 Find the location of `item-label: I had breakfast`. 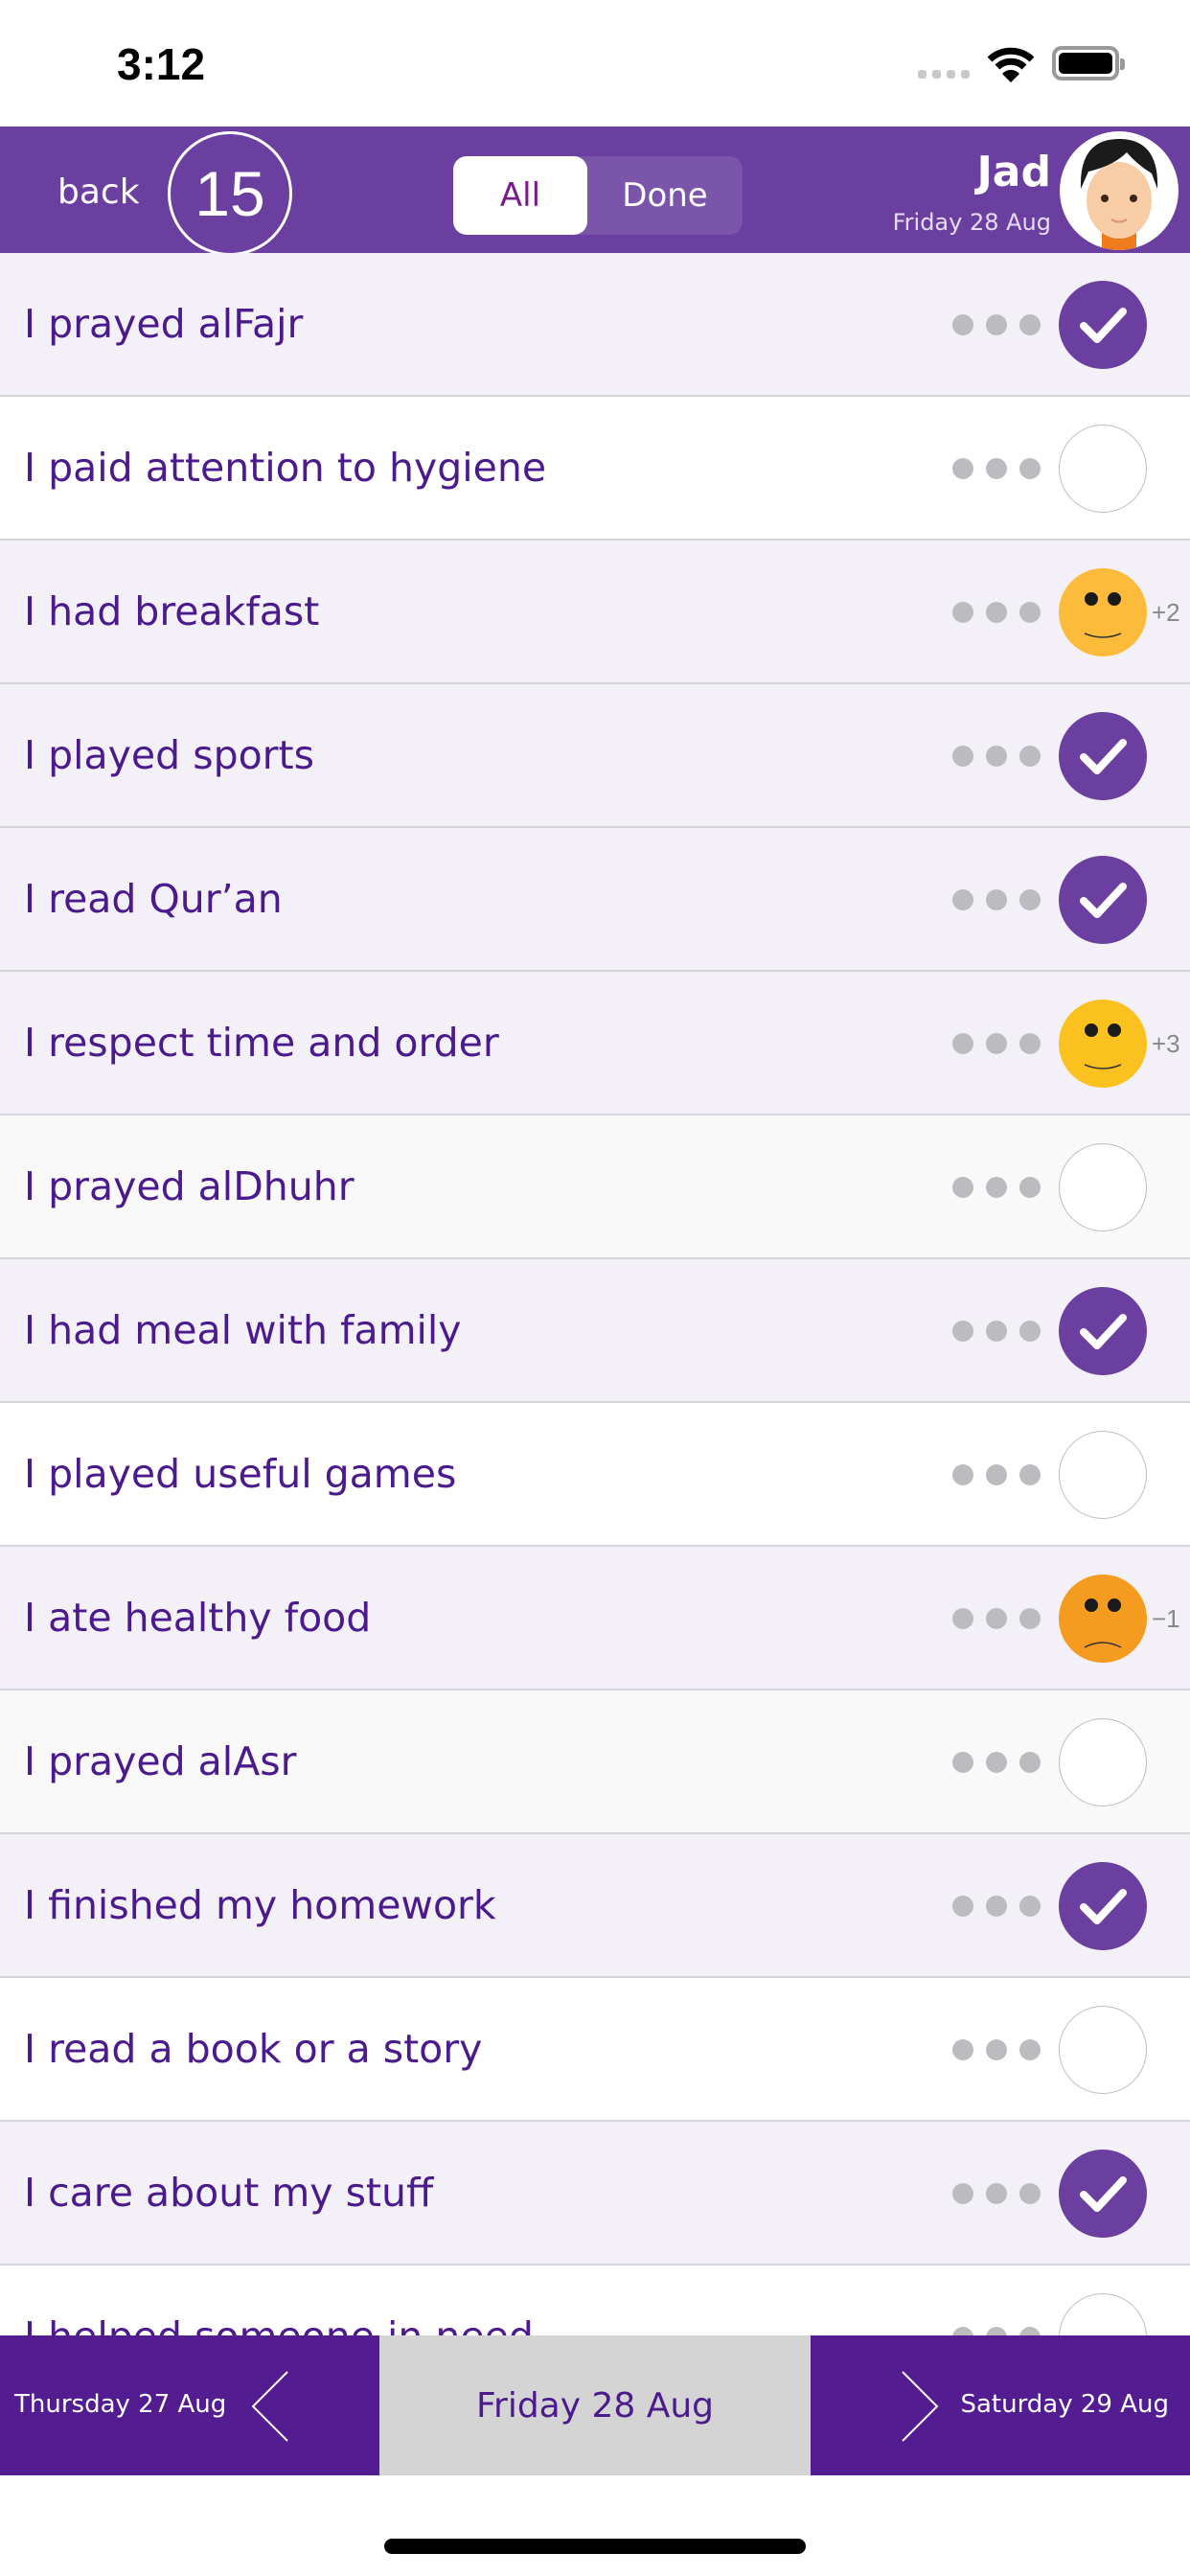

item-label: I had breakfast is located at coordinates (172, 611).